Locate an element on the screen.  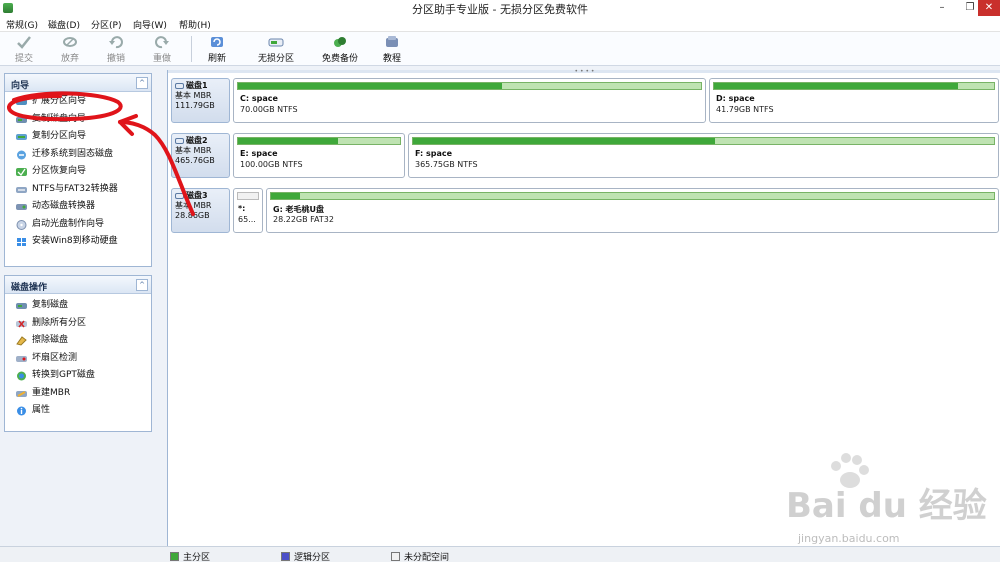
wizard-item-expand-partition: 扩展分区向导 is located at coordinates (78, 102).